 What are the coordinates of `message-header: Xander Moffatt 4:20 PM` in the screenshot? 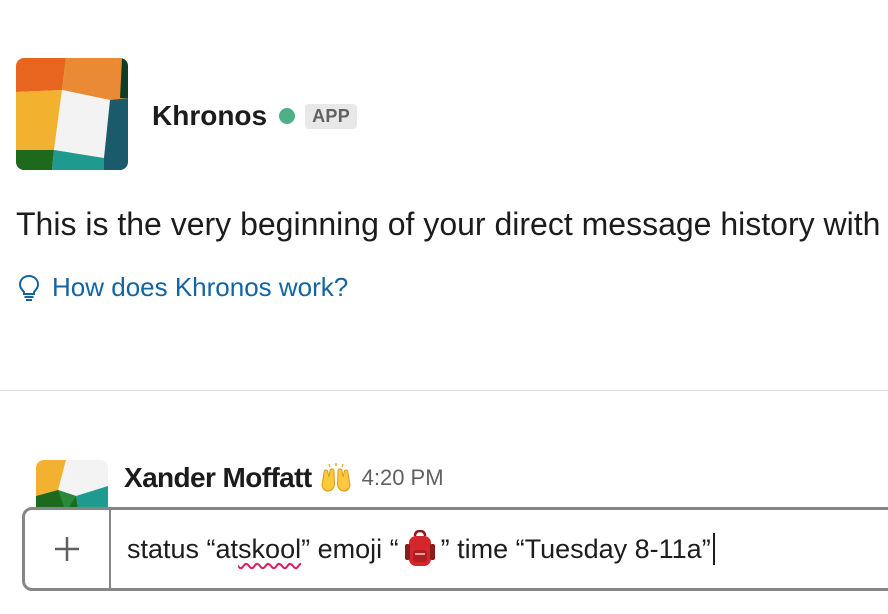 It's located at (284, 478).